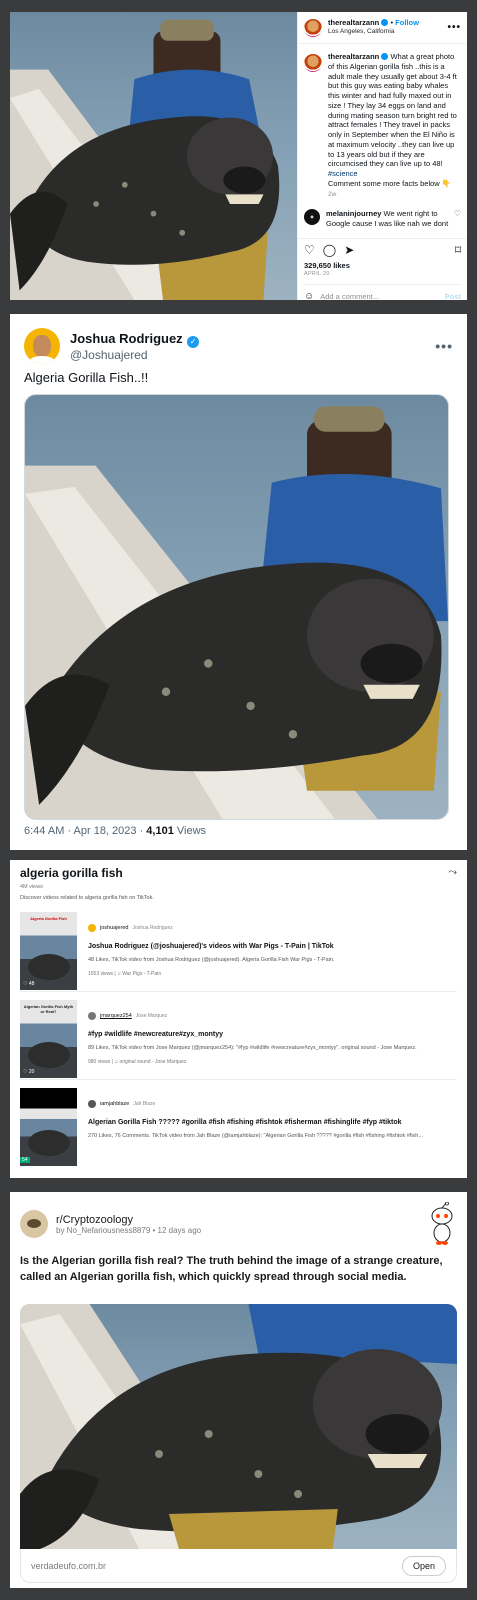 The width and height of the screenshot is (477, 1600). Describe the element at coordinates (126, 338) in the screenshot. I see `display-name: Joshua Rodriguez` at that location.